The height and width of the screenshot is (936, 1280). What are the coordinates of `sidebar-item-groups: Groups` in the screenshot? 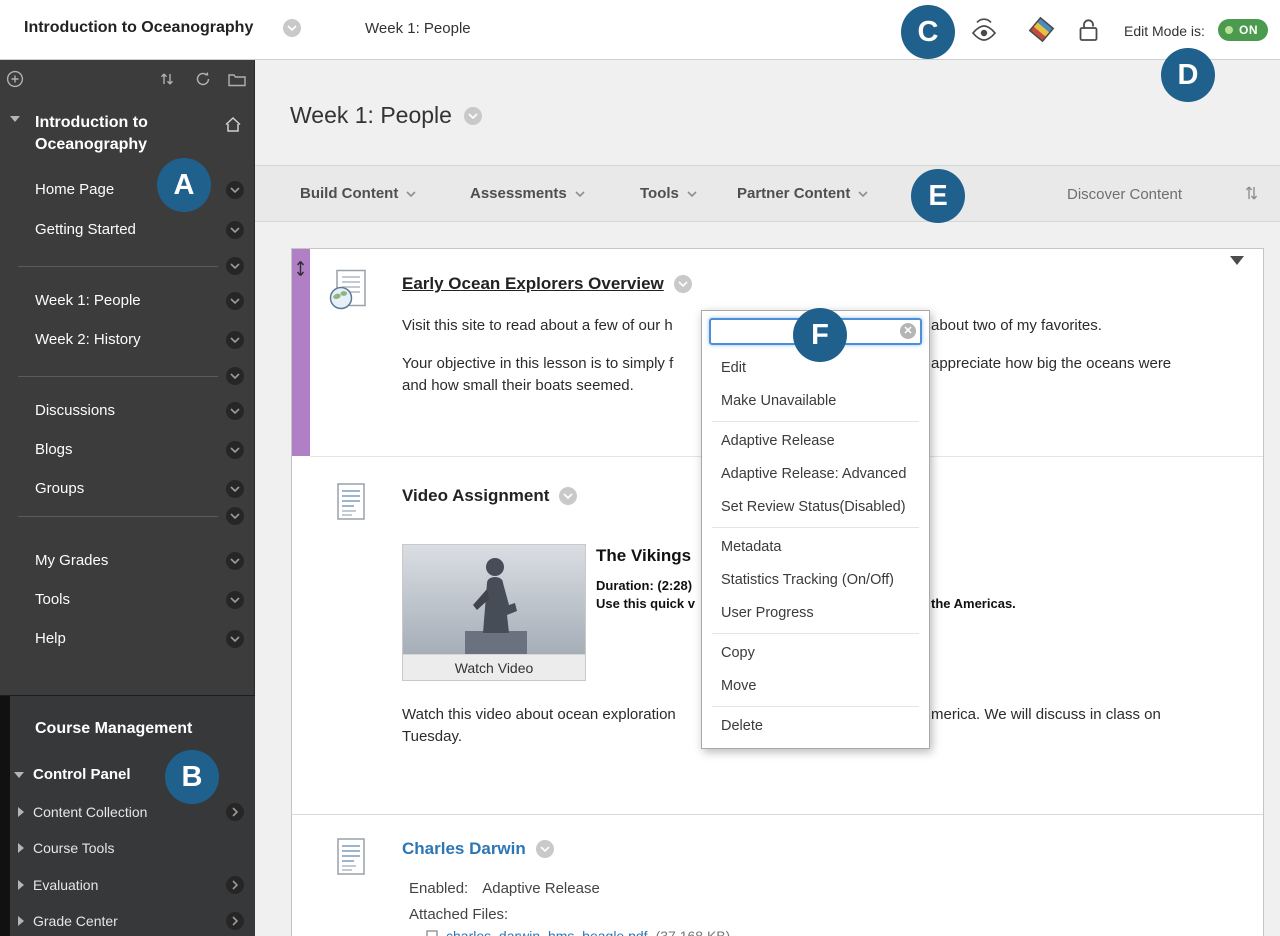 It's located at (127, 489).